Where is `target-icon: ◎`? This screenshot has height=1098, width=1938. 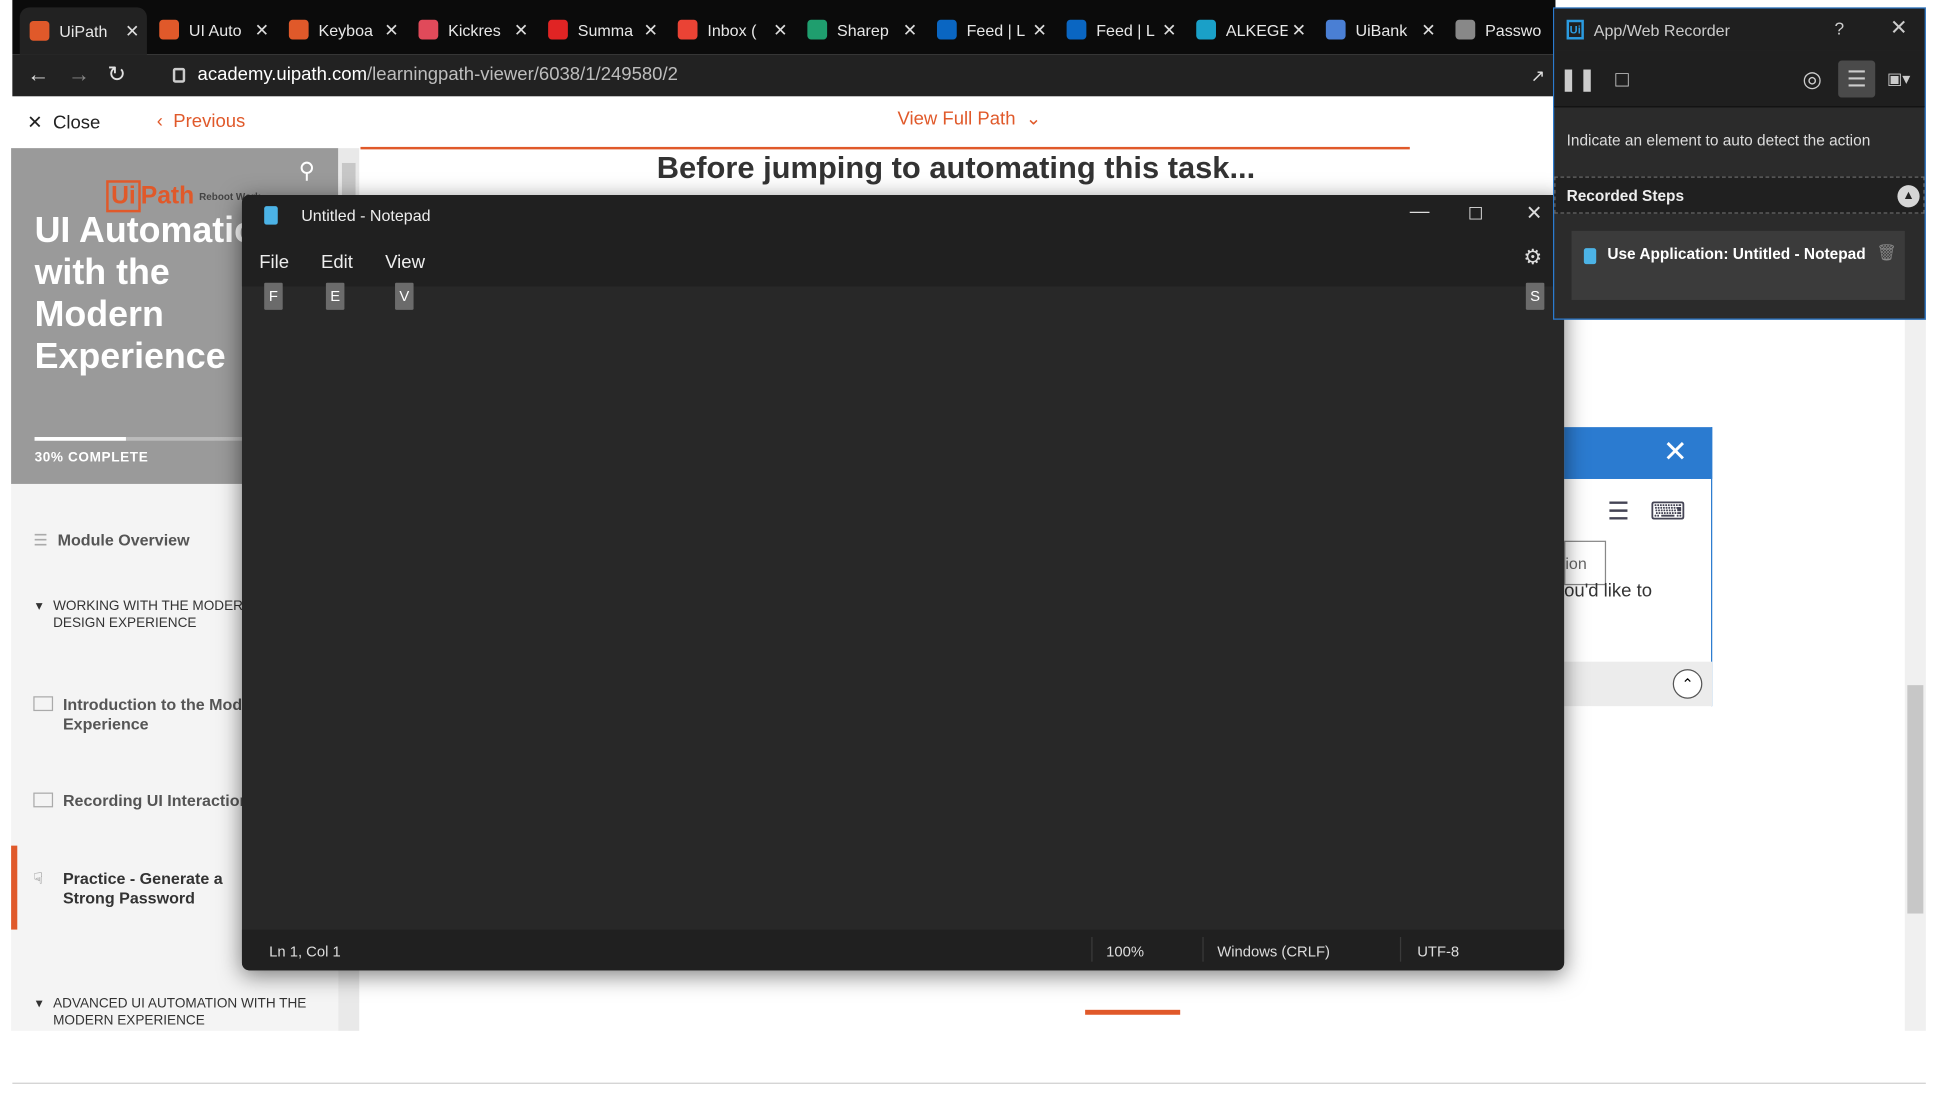 target-icon: ◎ is located at coordinates (1812, 78).